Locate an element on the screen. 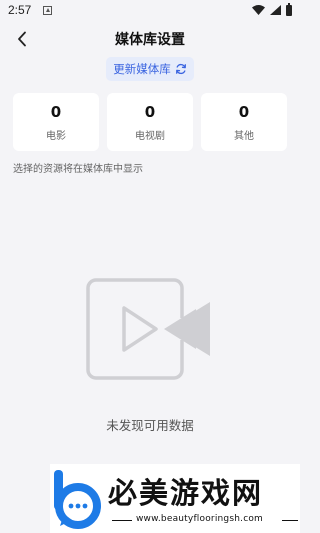 The image size is (320, 533). stat-card-other: 0 其他 is located at coordinates (244, 122).